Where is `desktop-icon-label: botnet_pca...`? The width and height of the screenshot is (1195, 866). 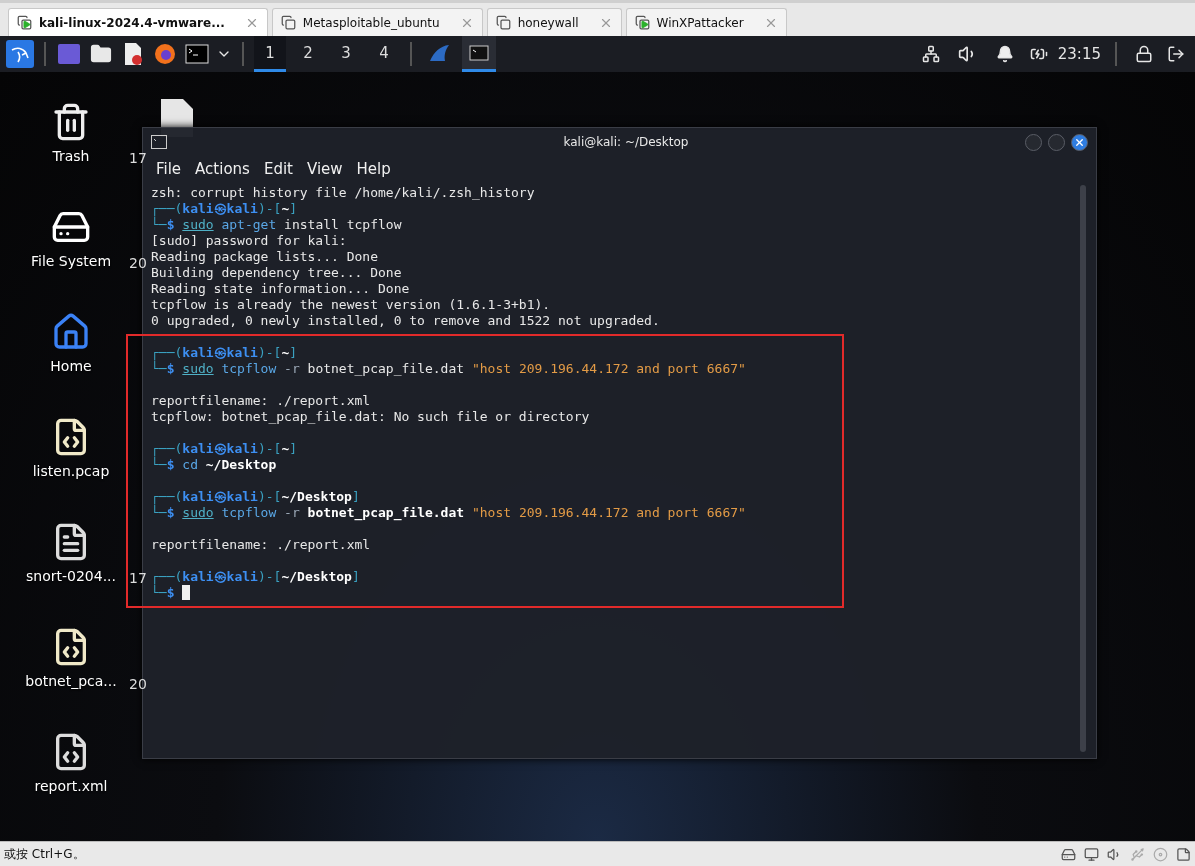
desktop-icon-label: botnet_pca... is located at coordinates (71, 681).